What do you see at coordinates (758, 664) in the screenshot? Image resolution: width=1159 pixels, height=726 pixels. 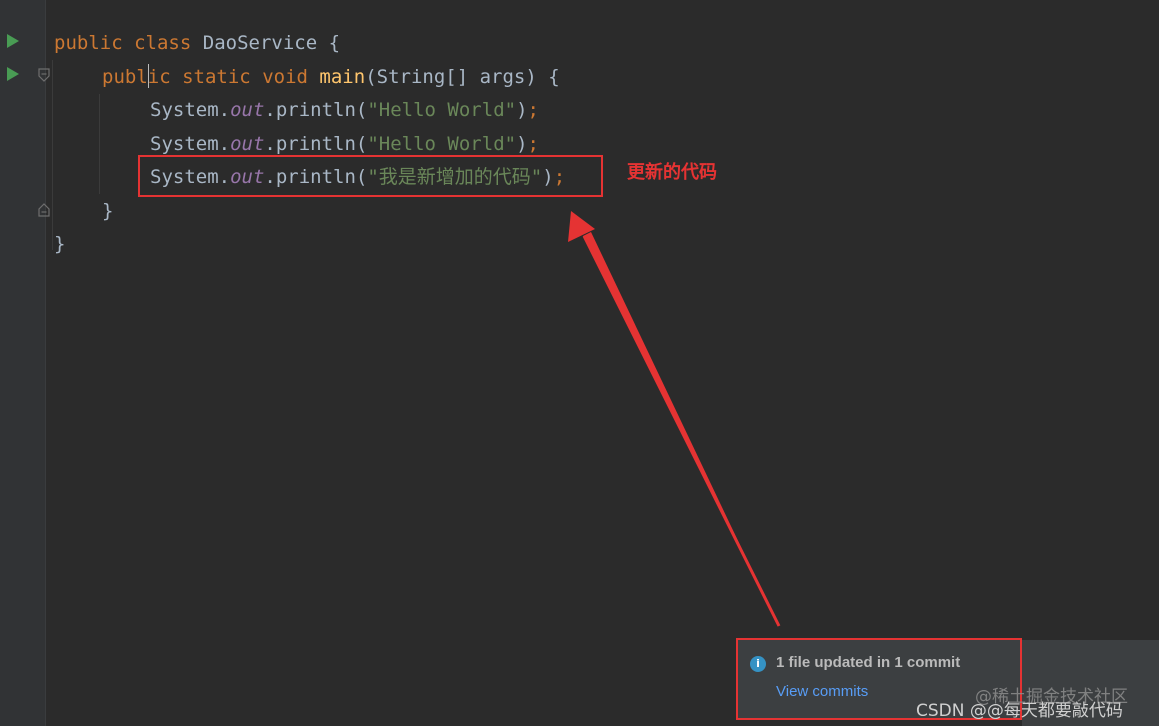 I see `info-icon: i` at bounding box center [758, 664].